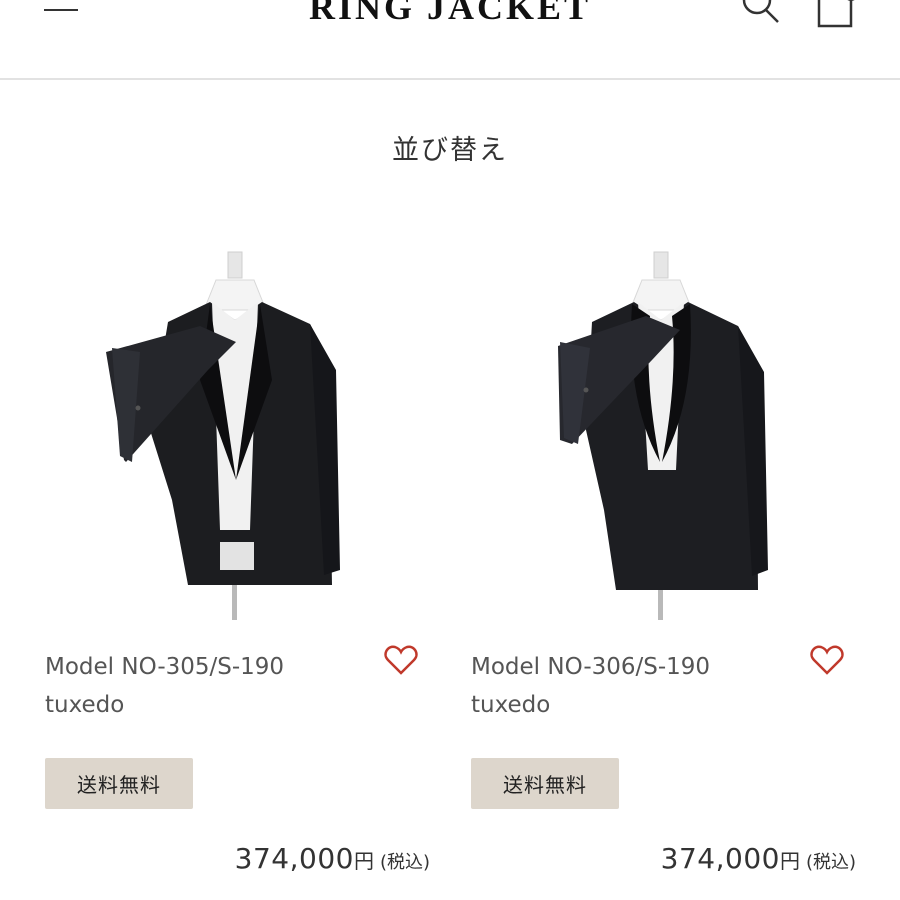 This screenshot has height=900, width=900. What do you see at coordinates (760, 13) in the screenshot?
I see `search-icon` at bounding box center [760, 13].